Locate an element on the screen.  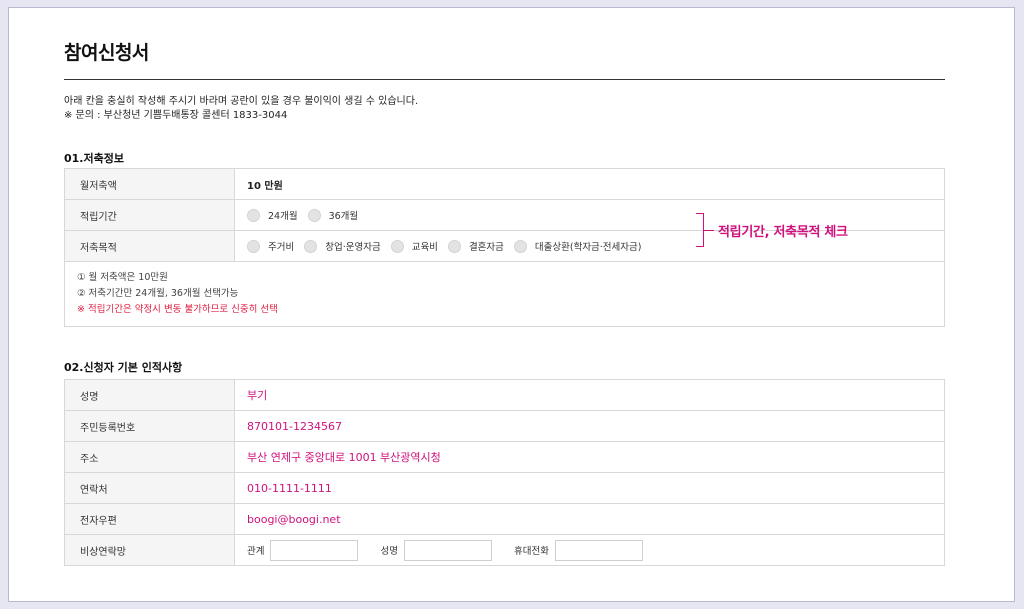
purpose-option-loan: 대출상환(학자금·전세자금) is located at coordinates (577, 246).